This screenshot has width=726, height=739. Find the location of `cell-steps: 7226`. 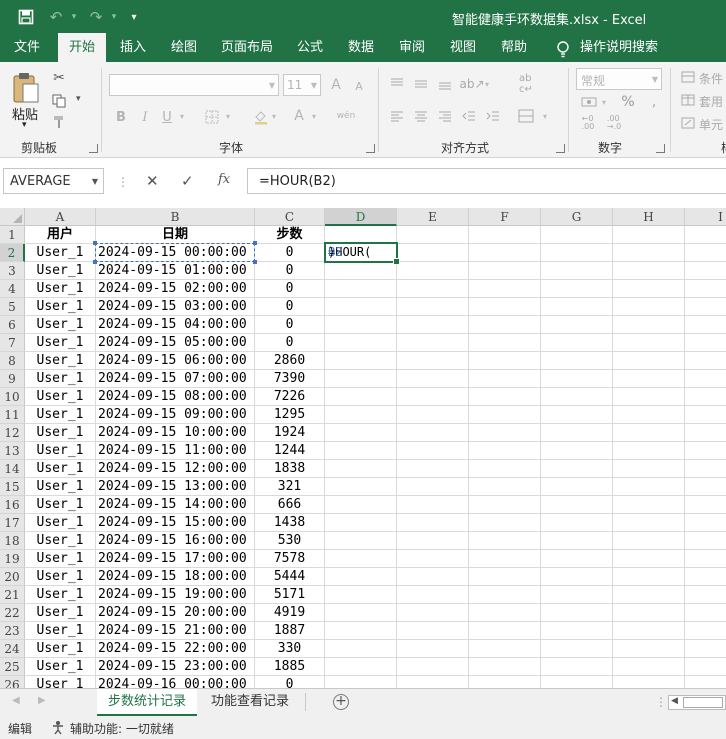

cell-steps: 7226 is located at coordinates (289, 397).